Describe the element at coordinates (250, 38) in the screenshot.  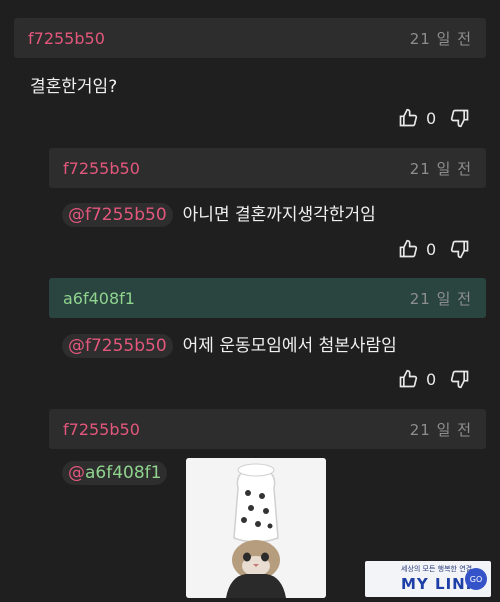
I see `comment-header: f7255b50 21 일 전` at that location.